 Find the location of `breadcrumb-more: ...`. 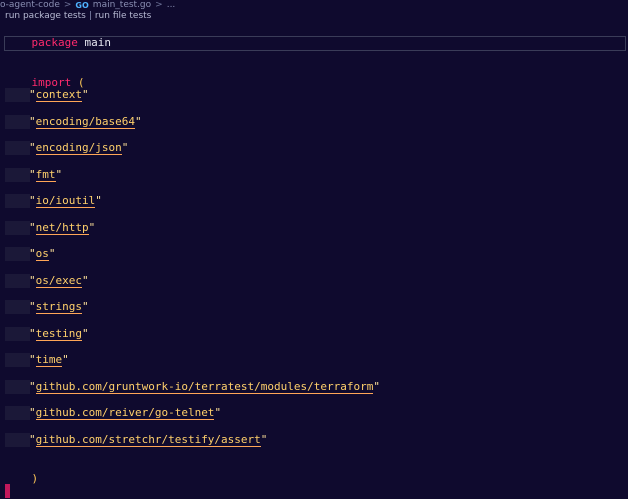

breadcrumb-more: ... is located at coordinates (171, 5).